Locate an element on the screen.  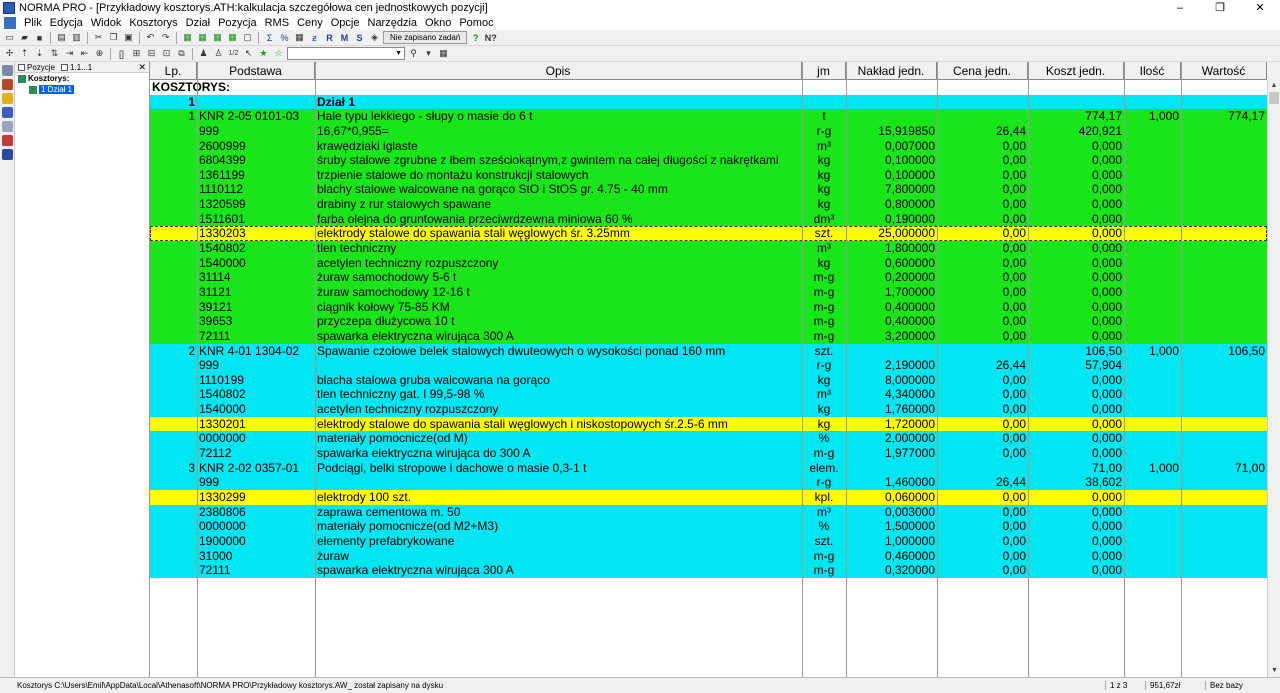
cell-koszt: 71,00 is located at coordinates (1076, 468).